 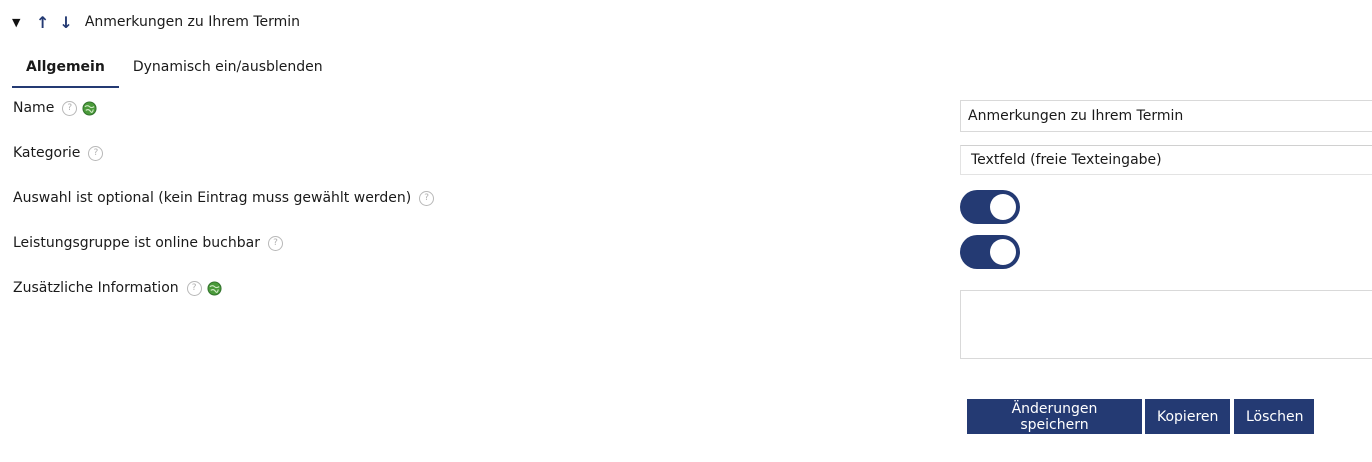 I want to click on move-up-icon: ↑, so click(x=42, y=22).